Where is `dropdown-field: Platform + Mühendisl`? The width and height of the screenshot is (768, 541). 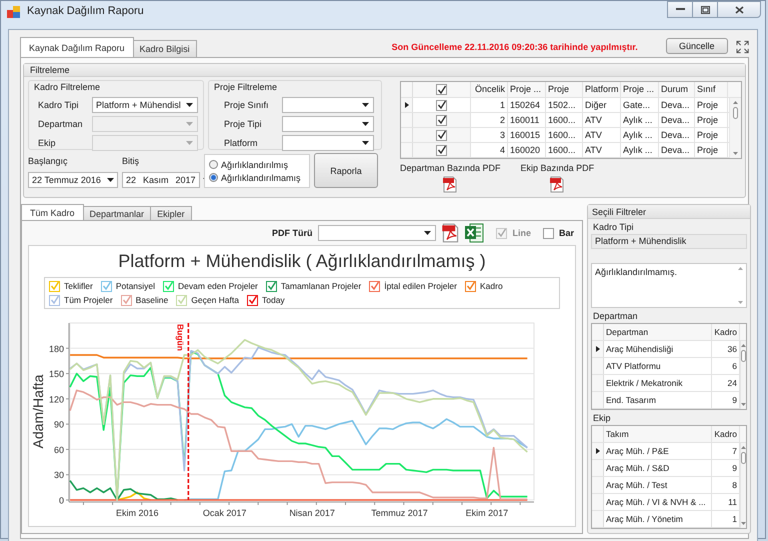 dropdown-field: Platform + Mühendisl is located at coordinates (145, 104).